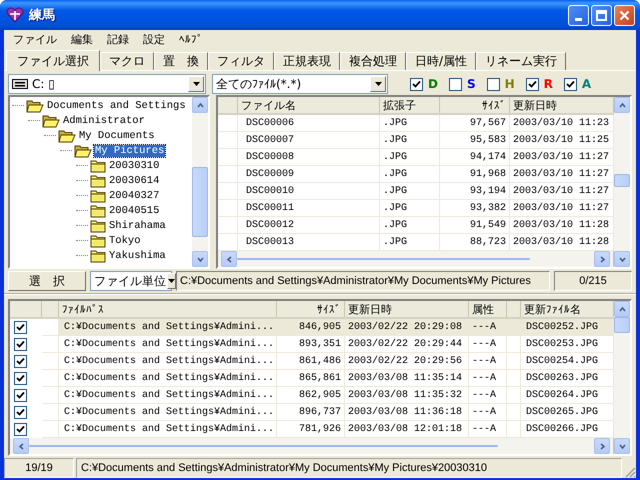 Image resolution: width=640 pixels, height=480 pixels. What do you see at coordinates (137, 256) in the screenshot?
I see `tree-item: Yakushima` at bounding box center [137, 256].